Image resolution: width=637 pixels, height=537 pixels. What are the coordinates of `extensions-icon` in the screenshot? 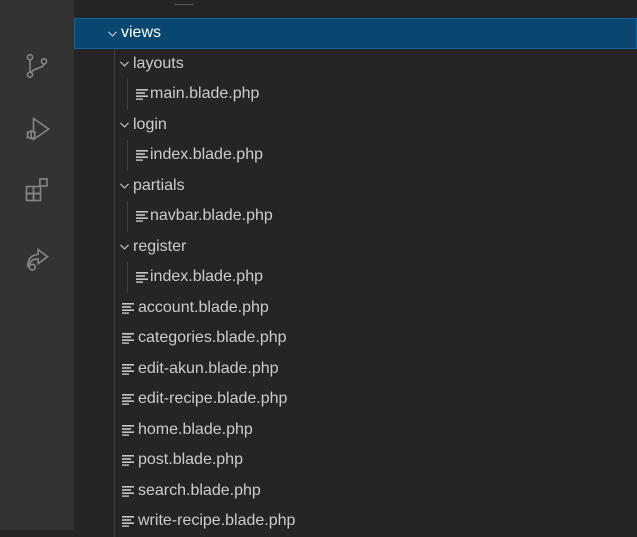 It's located at (37, 190).